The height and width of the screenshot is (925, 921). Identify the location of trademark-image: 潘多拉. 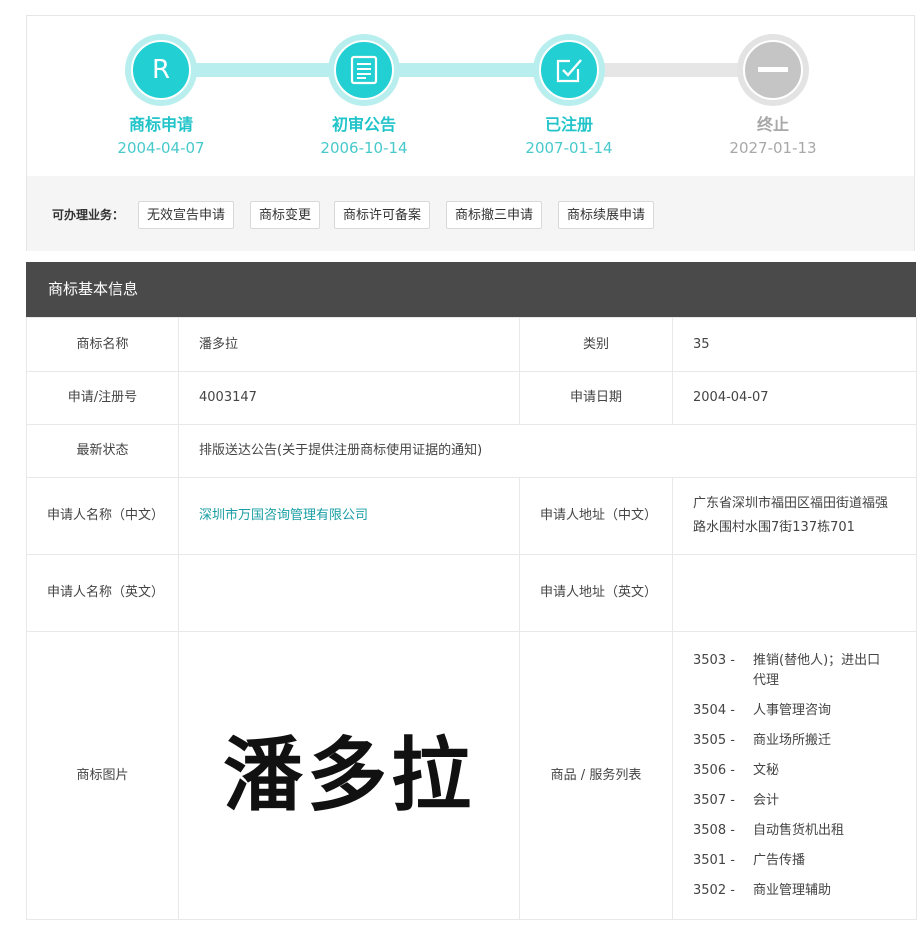
(349, 775).